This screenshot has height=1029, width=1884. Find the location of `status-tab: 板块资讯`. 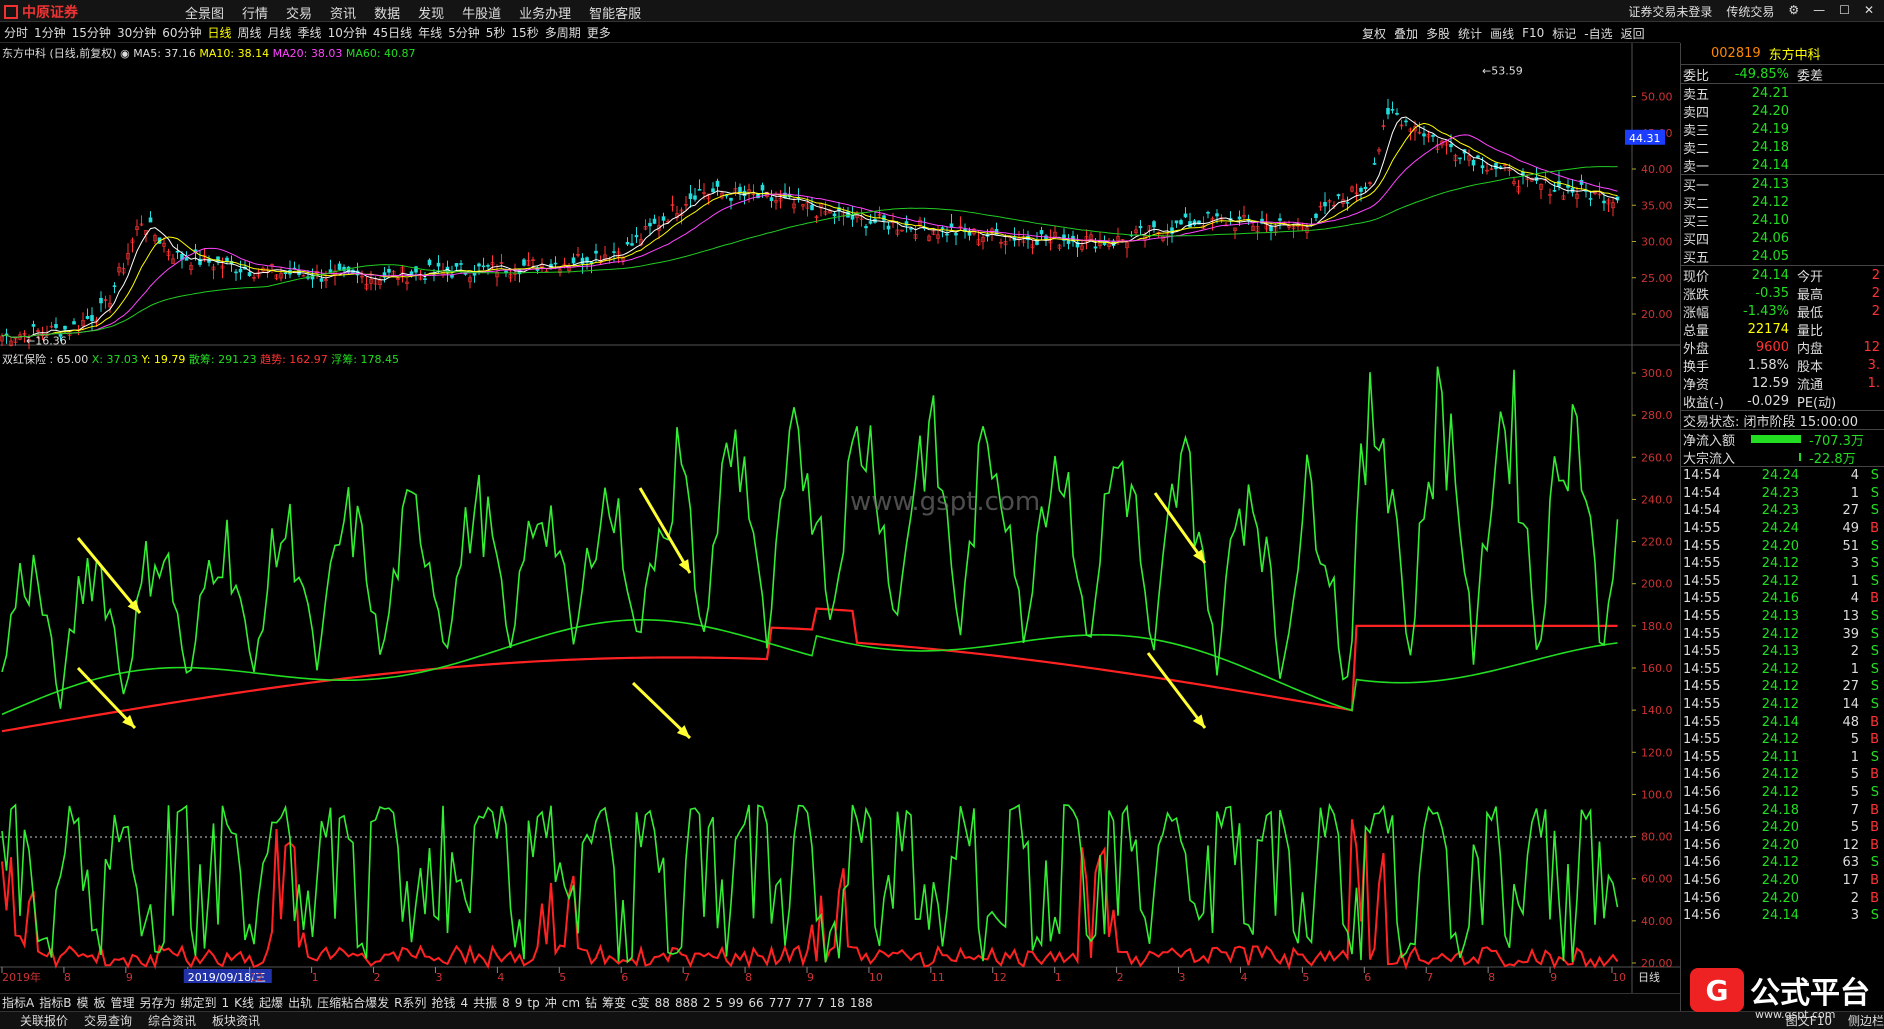

status-tab: 板块资讯 is located at coordinates (236, 1020).